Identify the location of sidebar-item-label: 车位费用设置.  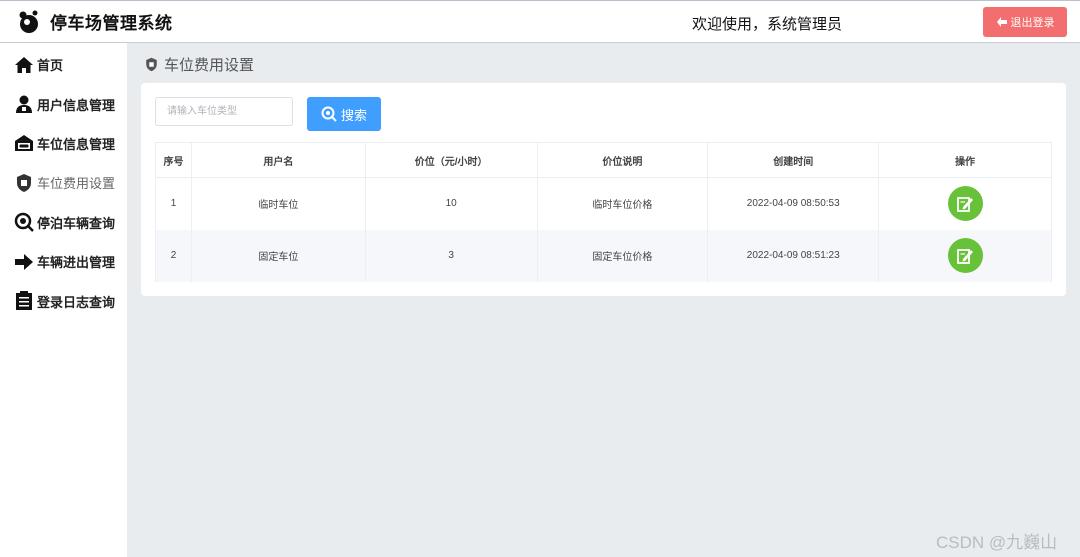
(76, 184).